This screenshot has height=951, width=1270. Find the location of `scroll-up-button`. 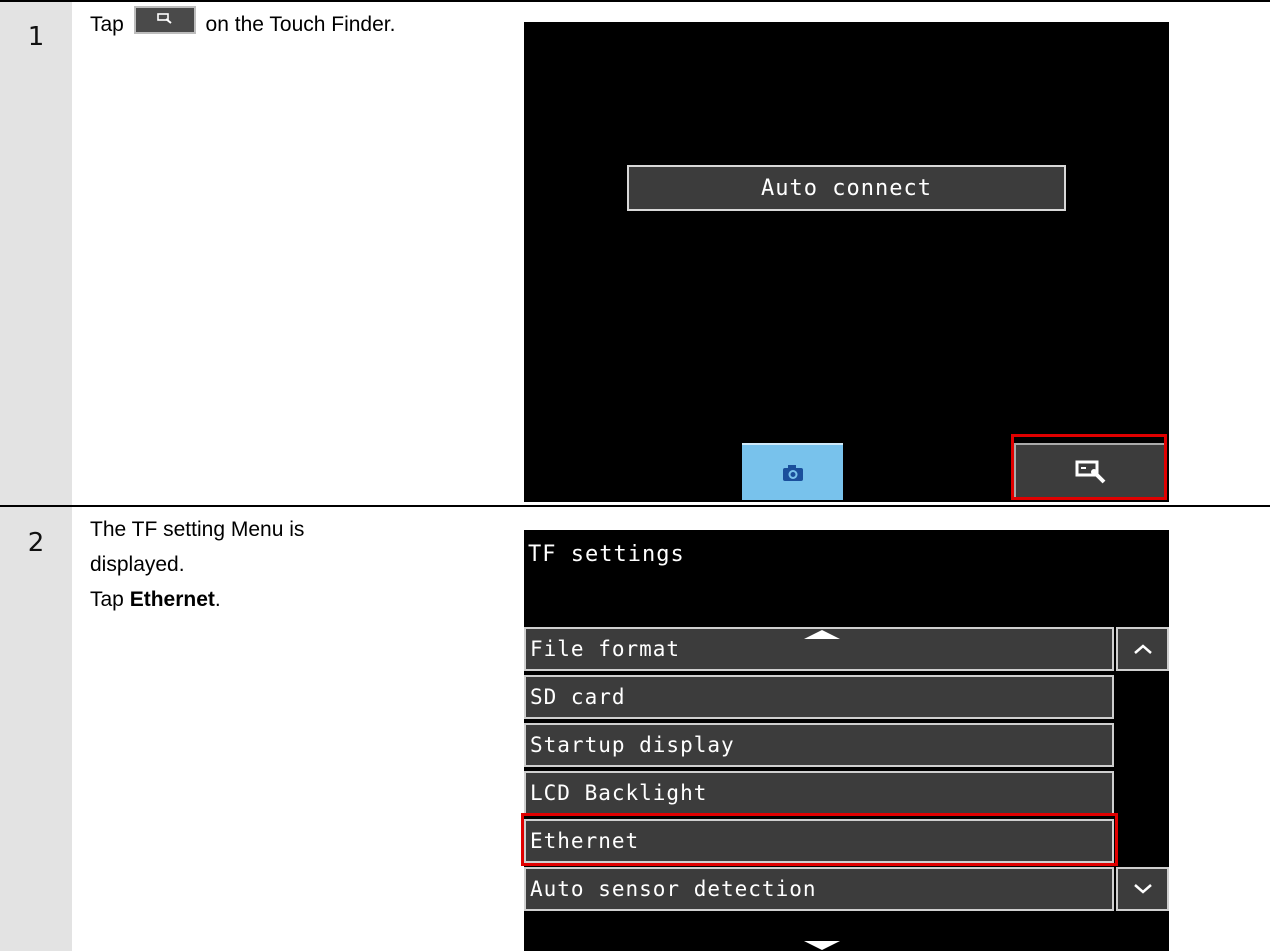

scroll-up-button is located at coordinates (1142, 649).